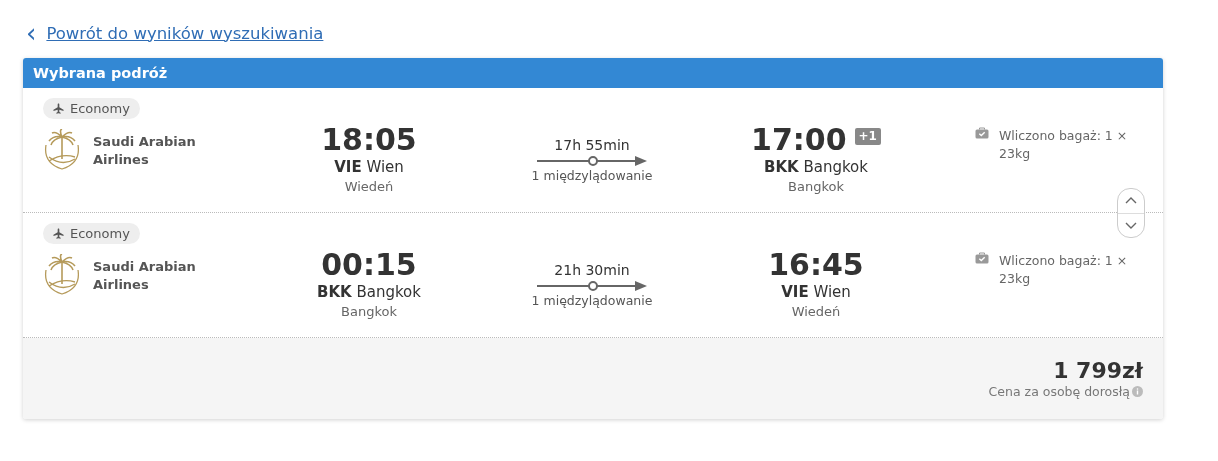 The height and width of the screenshot is (461, 1218). I want to click on departure-city: Wiedeń, so click(369, 187).